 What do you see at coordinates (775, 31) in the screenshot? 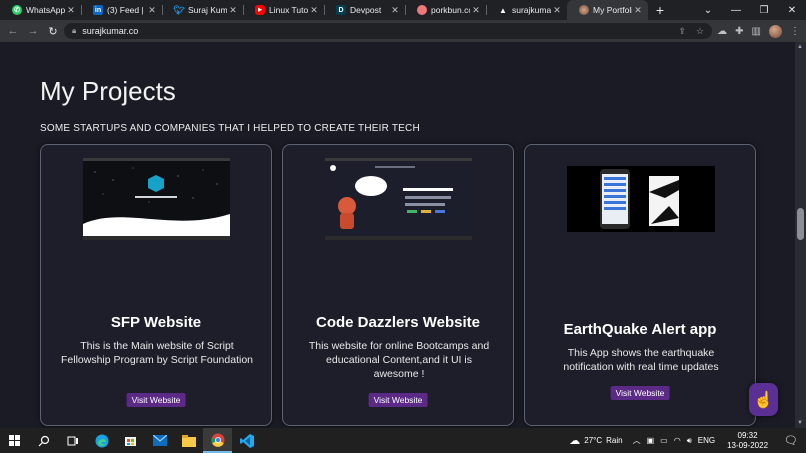
I see `profile-avatar` at bounding box center [775, 31].